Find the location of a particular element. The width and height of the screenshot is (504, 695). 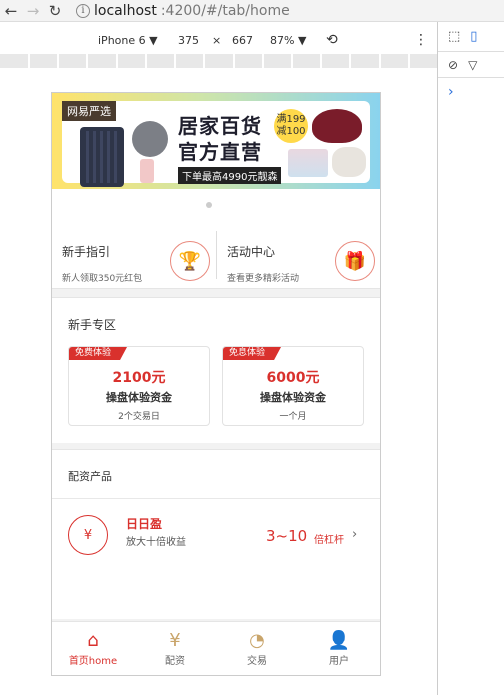

forward-arrow-icon: → is located at coordinates (33, 11).